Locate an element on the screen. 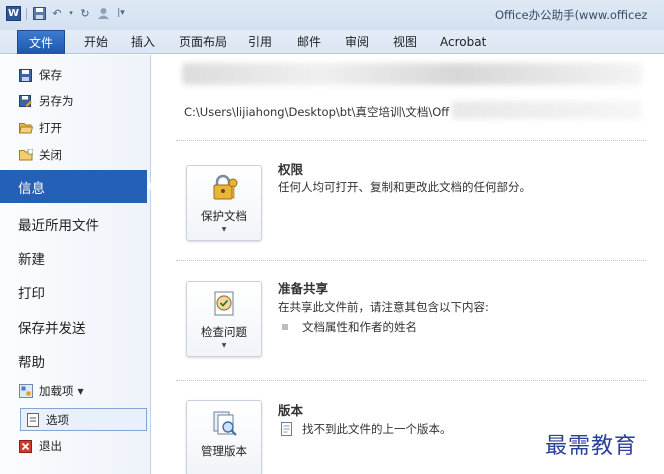  tab-page-layout: 页面布局 is located at coordinates (203, 42).